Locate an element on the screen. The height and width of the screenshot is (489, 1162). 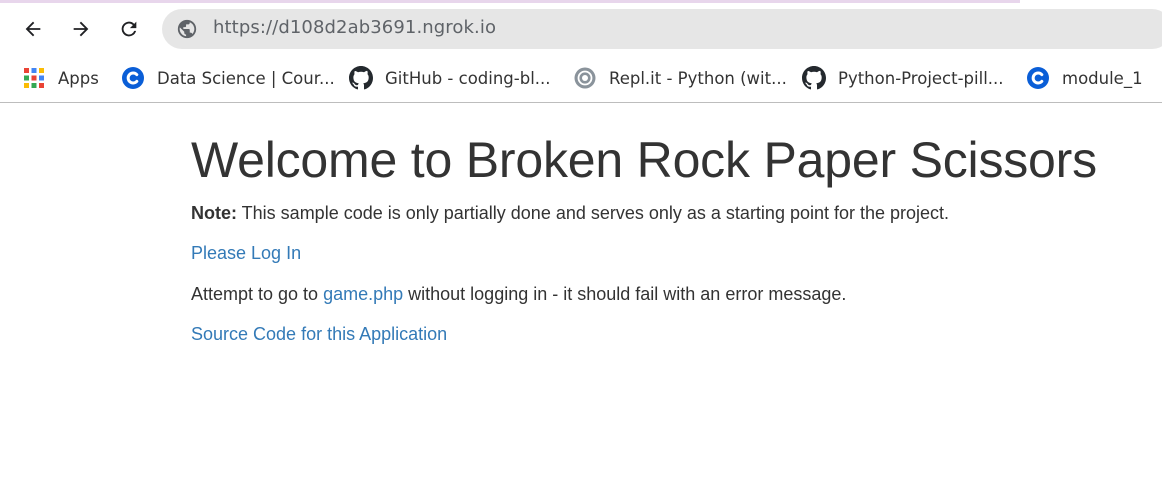
reload-icon is located at coordinates (129, 29).